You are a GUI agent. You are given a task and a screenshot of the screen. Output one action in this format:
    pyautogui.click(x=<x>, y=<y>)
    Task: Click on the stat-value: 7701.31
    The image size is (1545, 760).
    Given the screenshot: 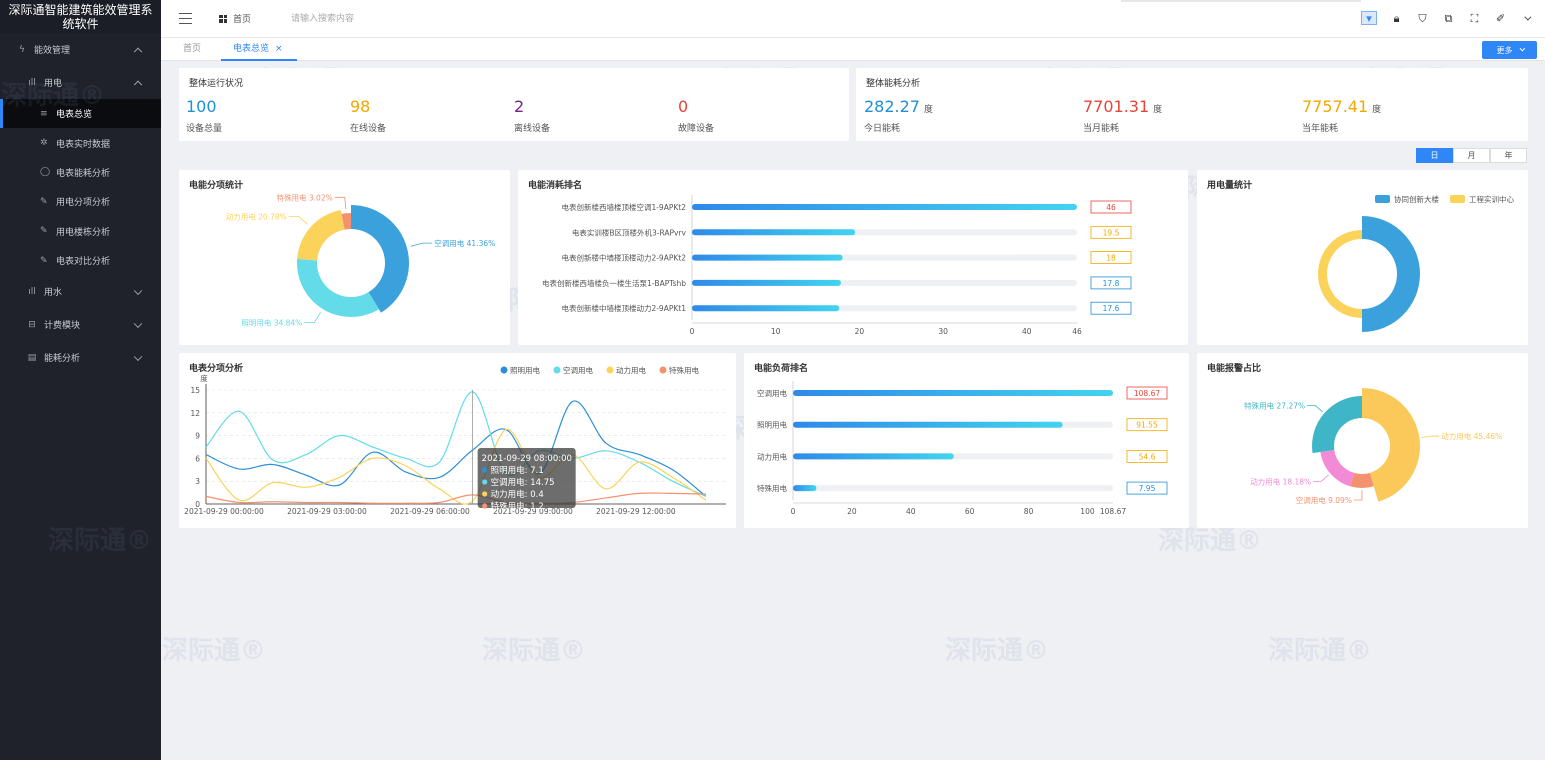 What is the action you would take?
    pyautogui.click(x=1116, y=106)
    